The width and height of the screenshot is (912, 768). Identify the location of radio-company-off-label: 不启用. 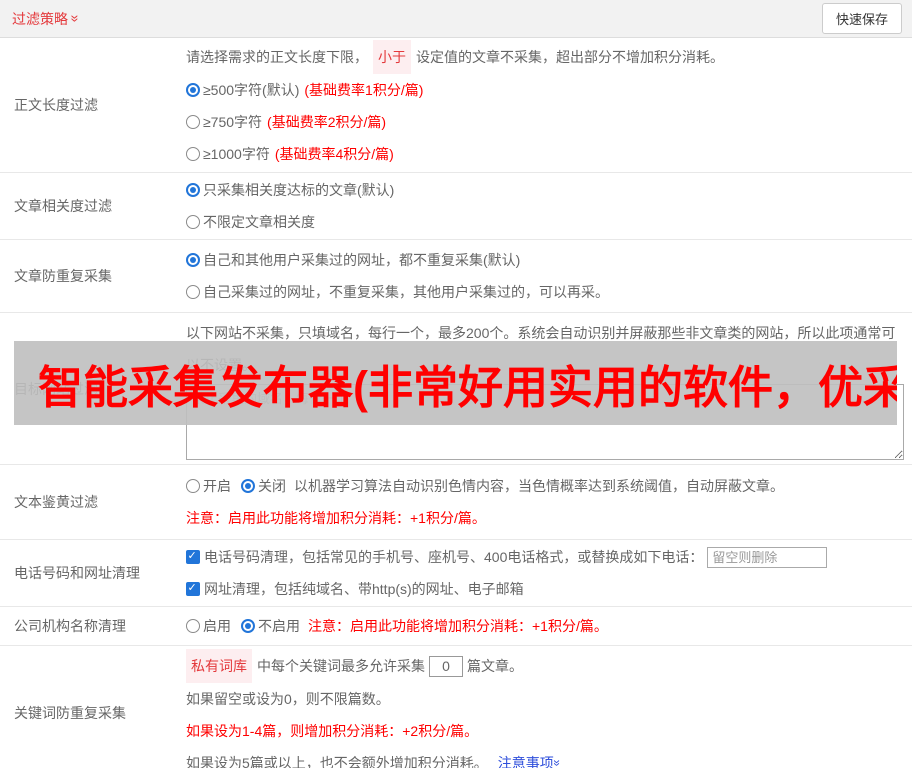
(279, 626).